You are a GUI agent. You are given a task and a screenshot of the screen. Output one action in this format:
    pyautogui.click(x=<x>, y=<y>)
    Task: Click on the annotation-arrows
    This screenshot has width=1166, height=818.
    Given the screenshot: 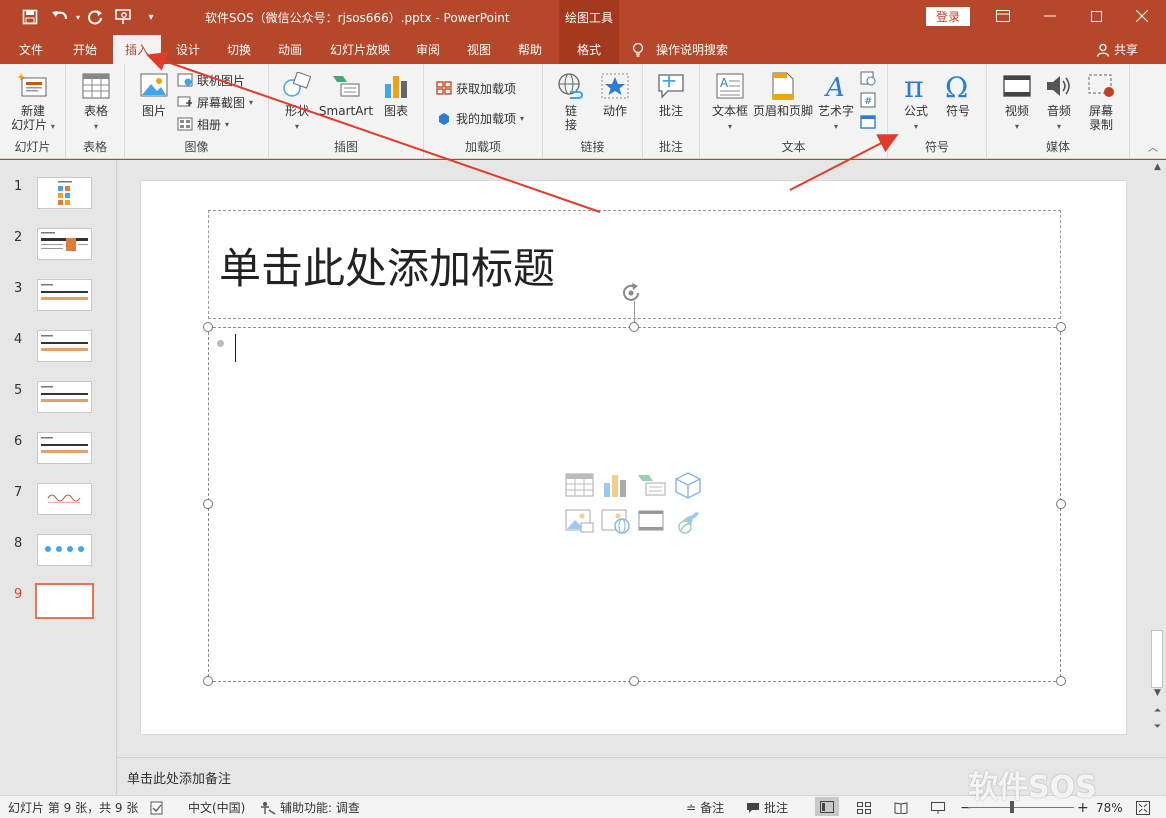 What is the action you would take?
    pyautogui.click(x=522, y=132)
    